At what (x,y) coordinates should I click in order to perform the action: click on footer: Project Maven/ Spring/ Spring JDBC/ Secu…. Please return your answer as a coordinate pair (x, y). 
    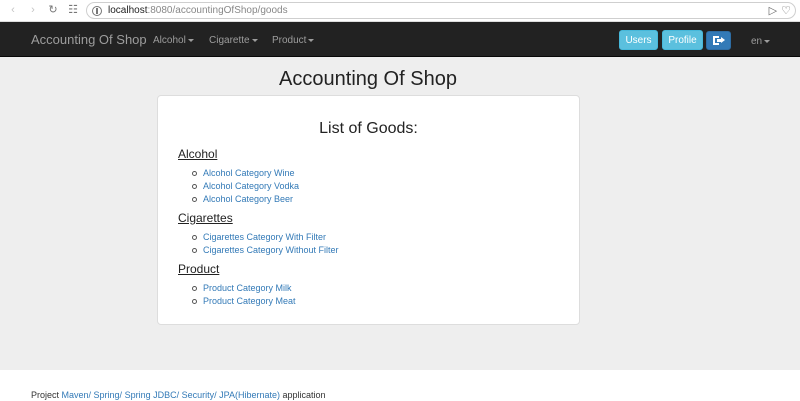
    Looking at the image, I should click on (400, 385).